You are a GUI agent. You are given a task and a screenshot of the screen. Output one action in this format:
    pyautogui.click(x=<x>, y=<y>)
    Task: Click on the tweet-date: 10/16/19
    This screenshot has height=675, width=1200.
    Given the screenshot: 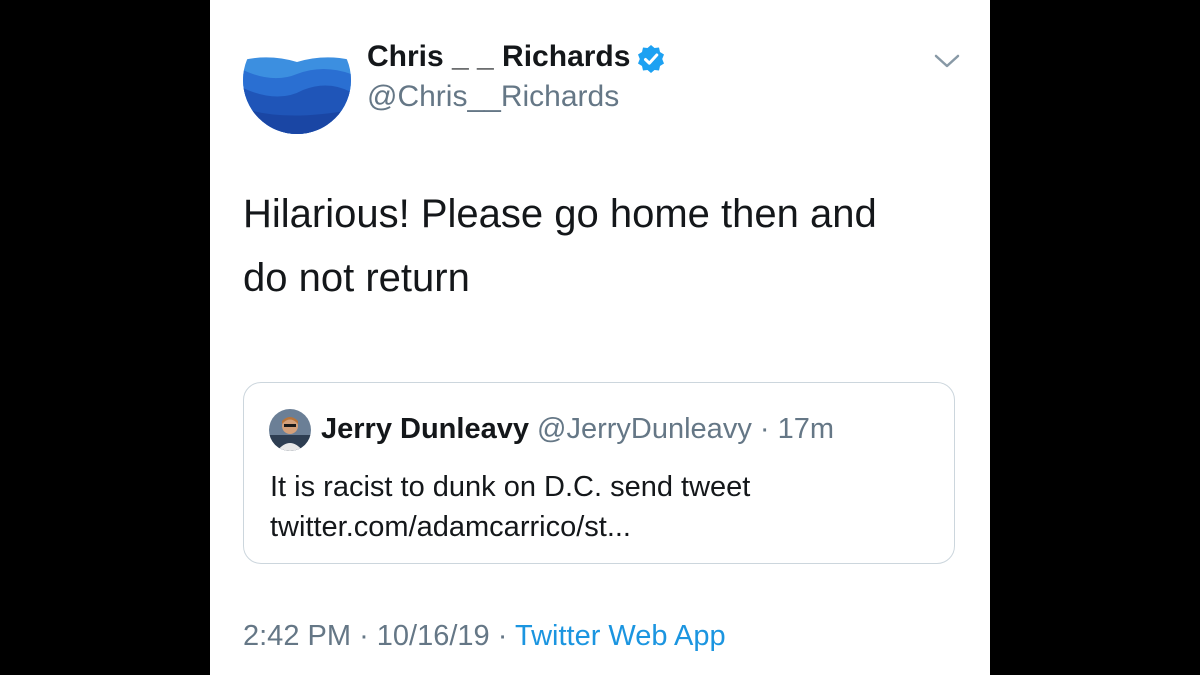 What is the action you would take?
    pyautogui.click(x=433, y=636)
    